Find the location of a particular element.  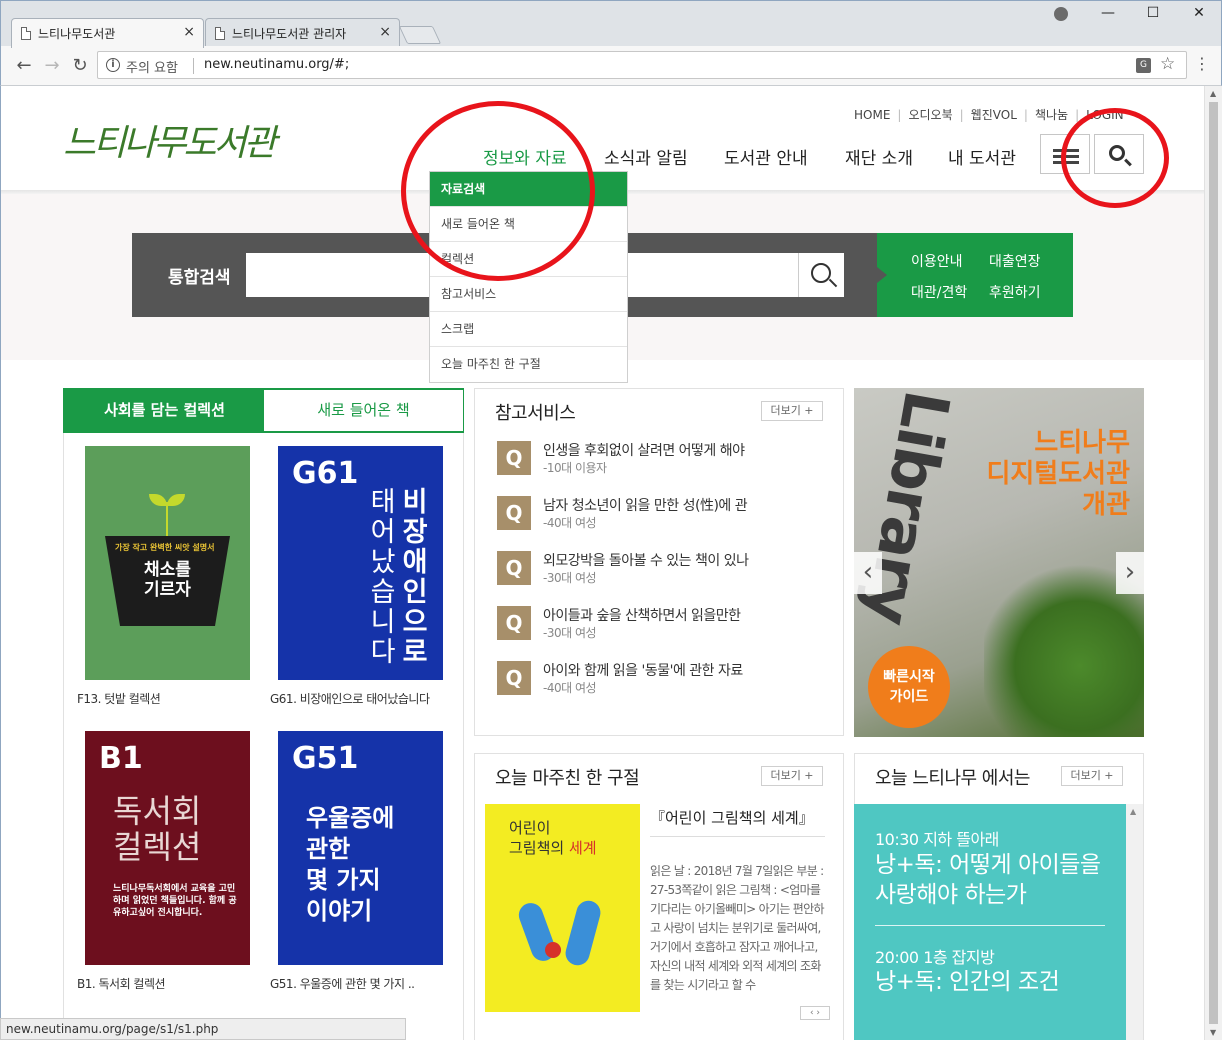

util-link-webzine: 웹진VOL is located at coordinates (994, 115).